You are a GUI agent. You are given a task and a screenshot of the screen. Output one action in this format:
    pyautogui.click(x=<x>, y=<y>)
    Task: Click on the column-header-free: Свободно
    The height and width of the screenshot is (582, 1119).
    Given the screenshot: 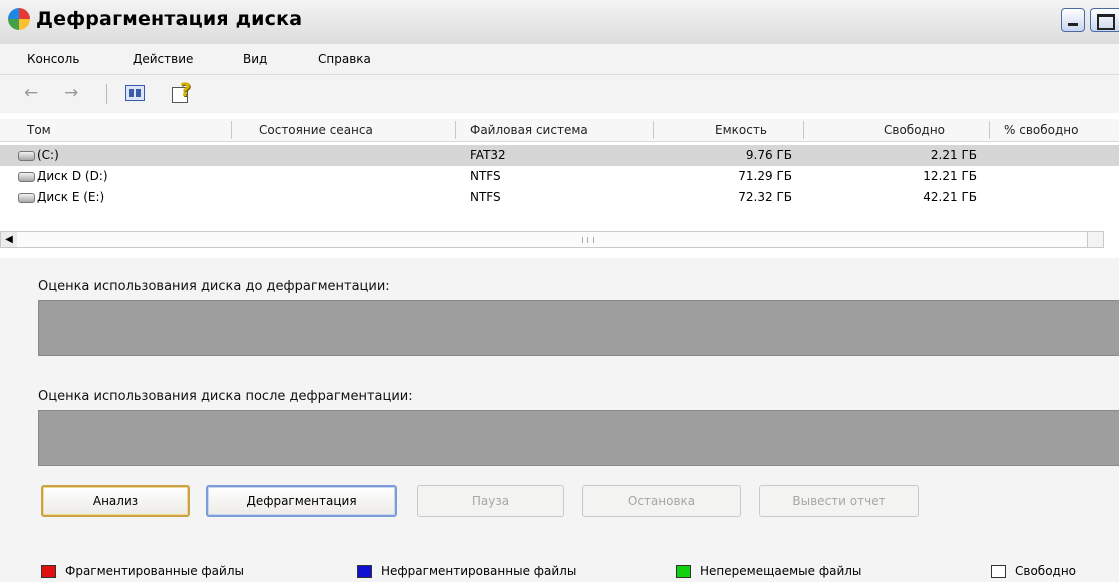 What is the action you would take?
    pyautogui.click(x=914, y=130)
    